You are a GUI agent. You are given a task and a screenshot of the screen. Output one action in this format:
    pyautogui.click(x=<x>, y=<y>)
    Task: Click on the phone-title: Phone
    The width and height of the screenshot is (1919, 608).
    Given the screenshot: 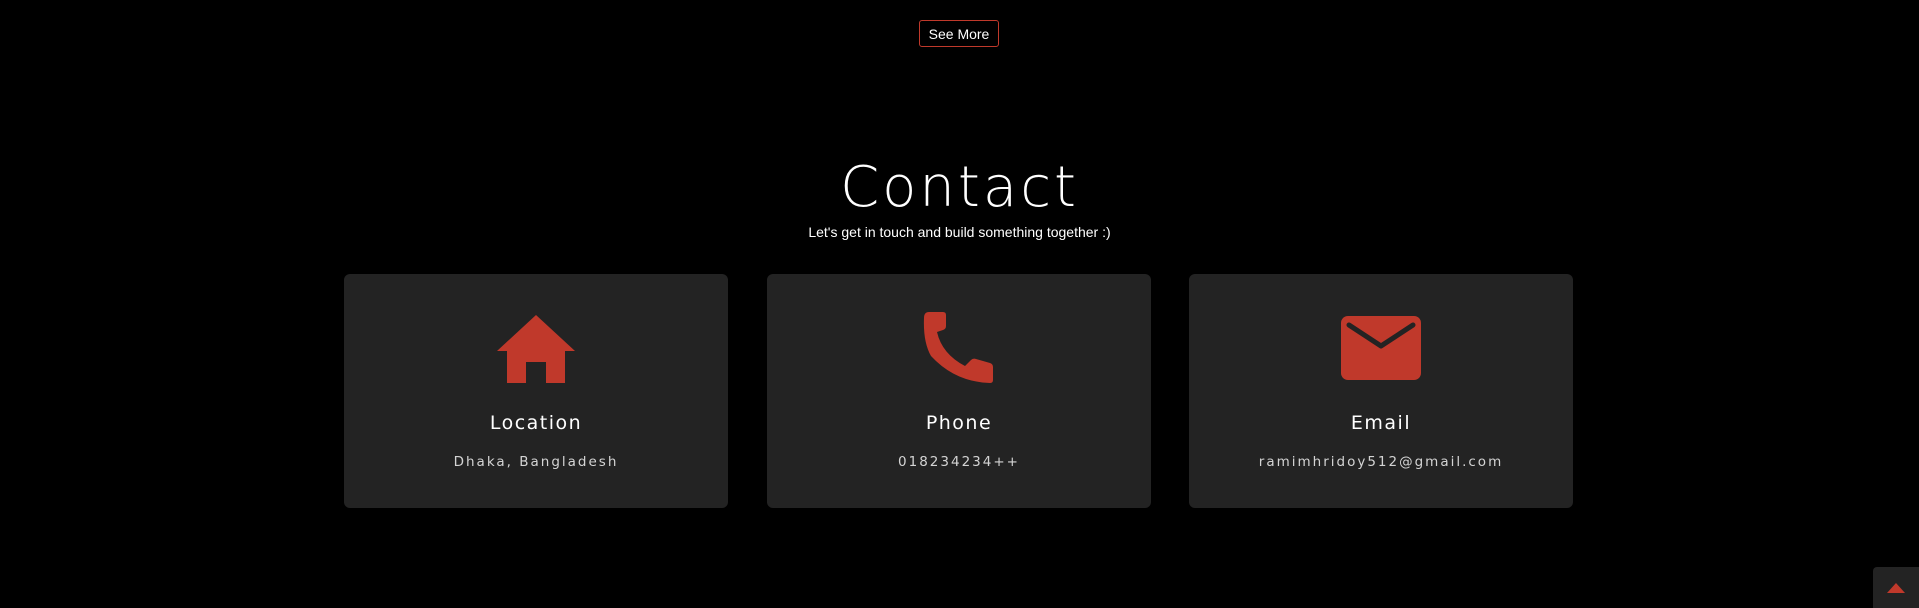 What is the action you would take?
    pyautogui.click(x=959, y=423)
    